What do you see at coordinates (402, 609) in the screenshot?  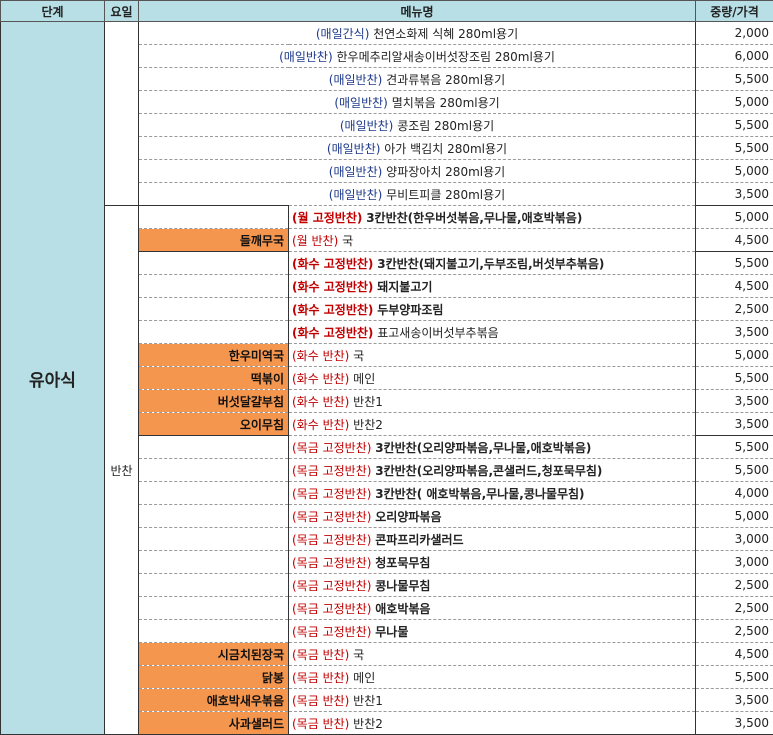 I see `menu-item: 애호박볶음` at bounding box center [402, 609].